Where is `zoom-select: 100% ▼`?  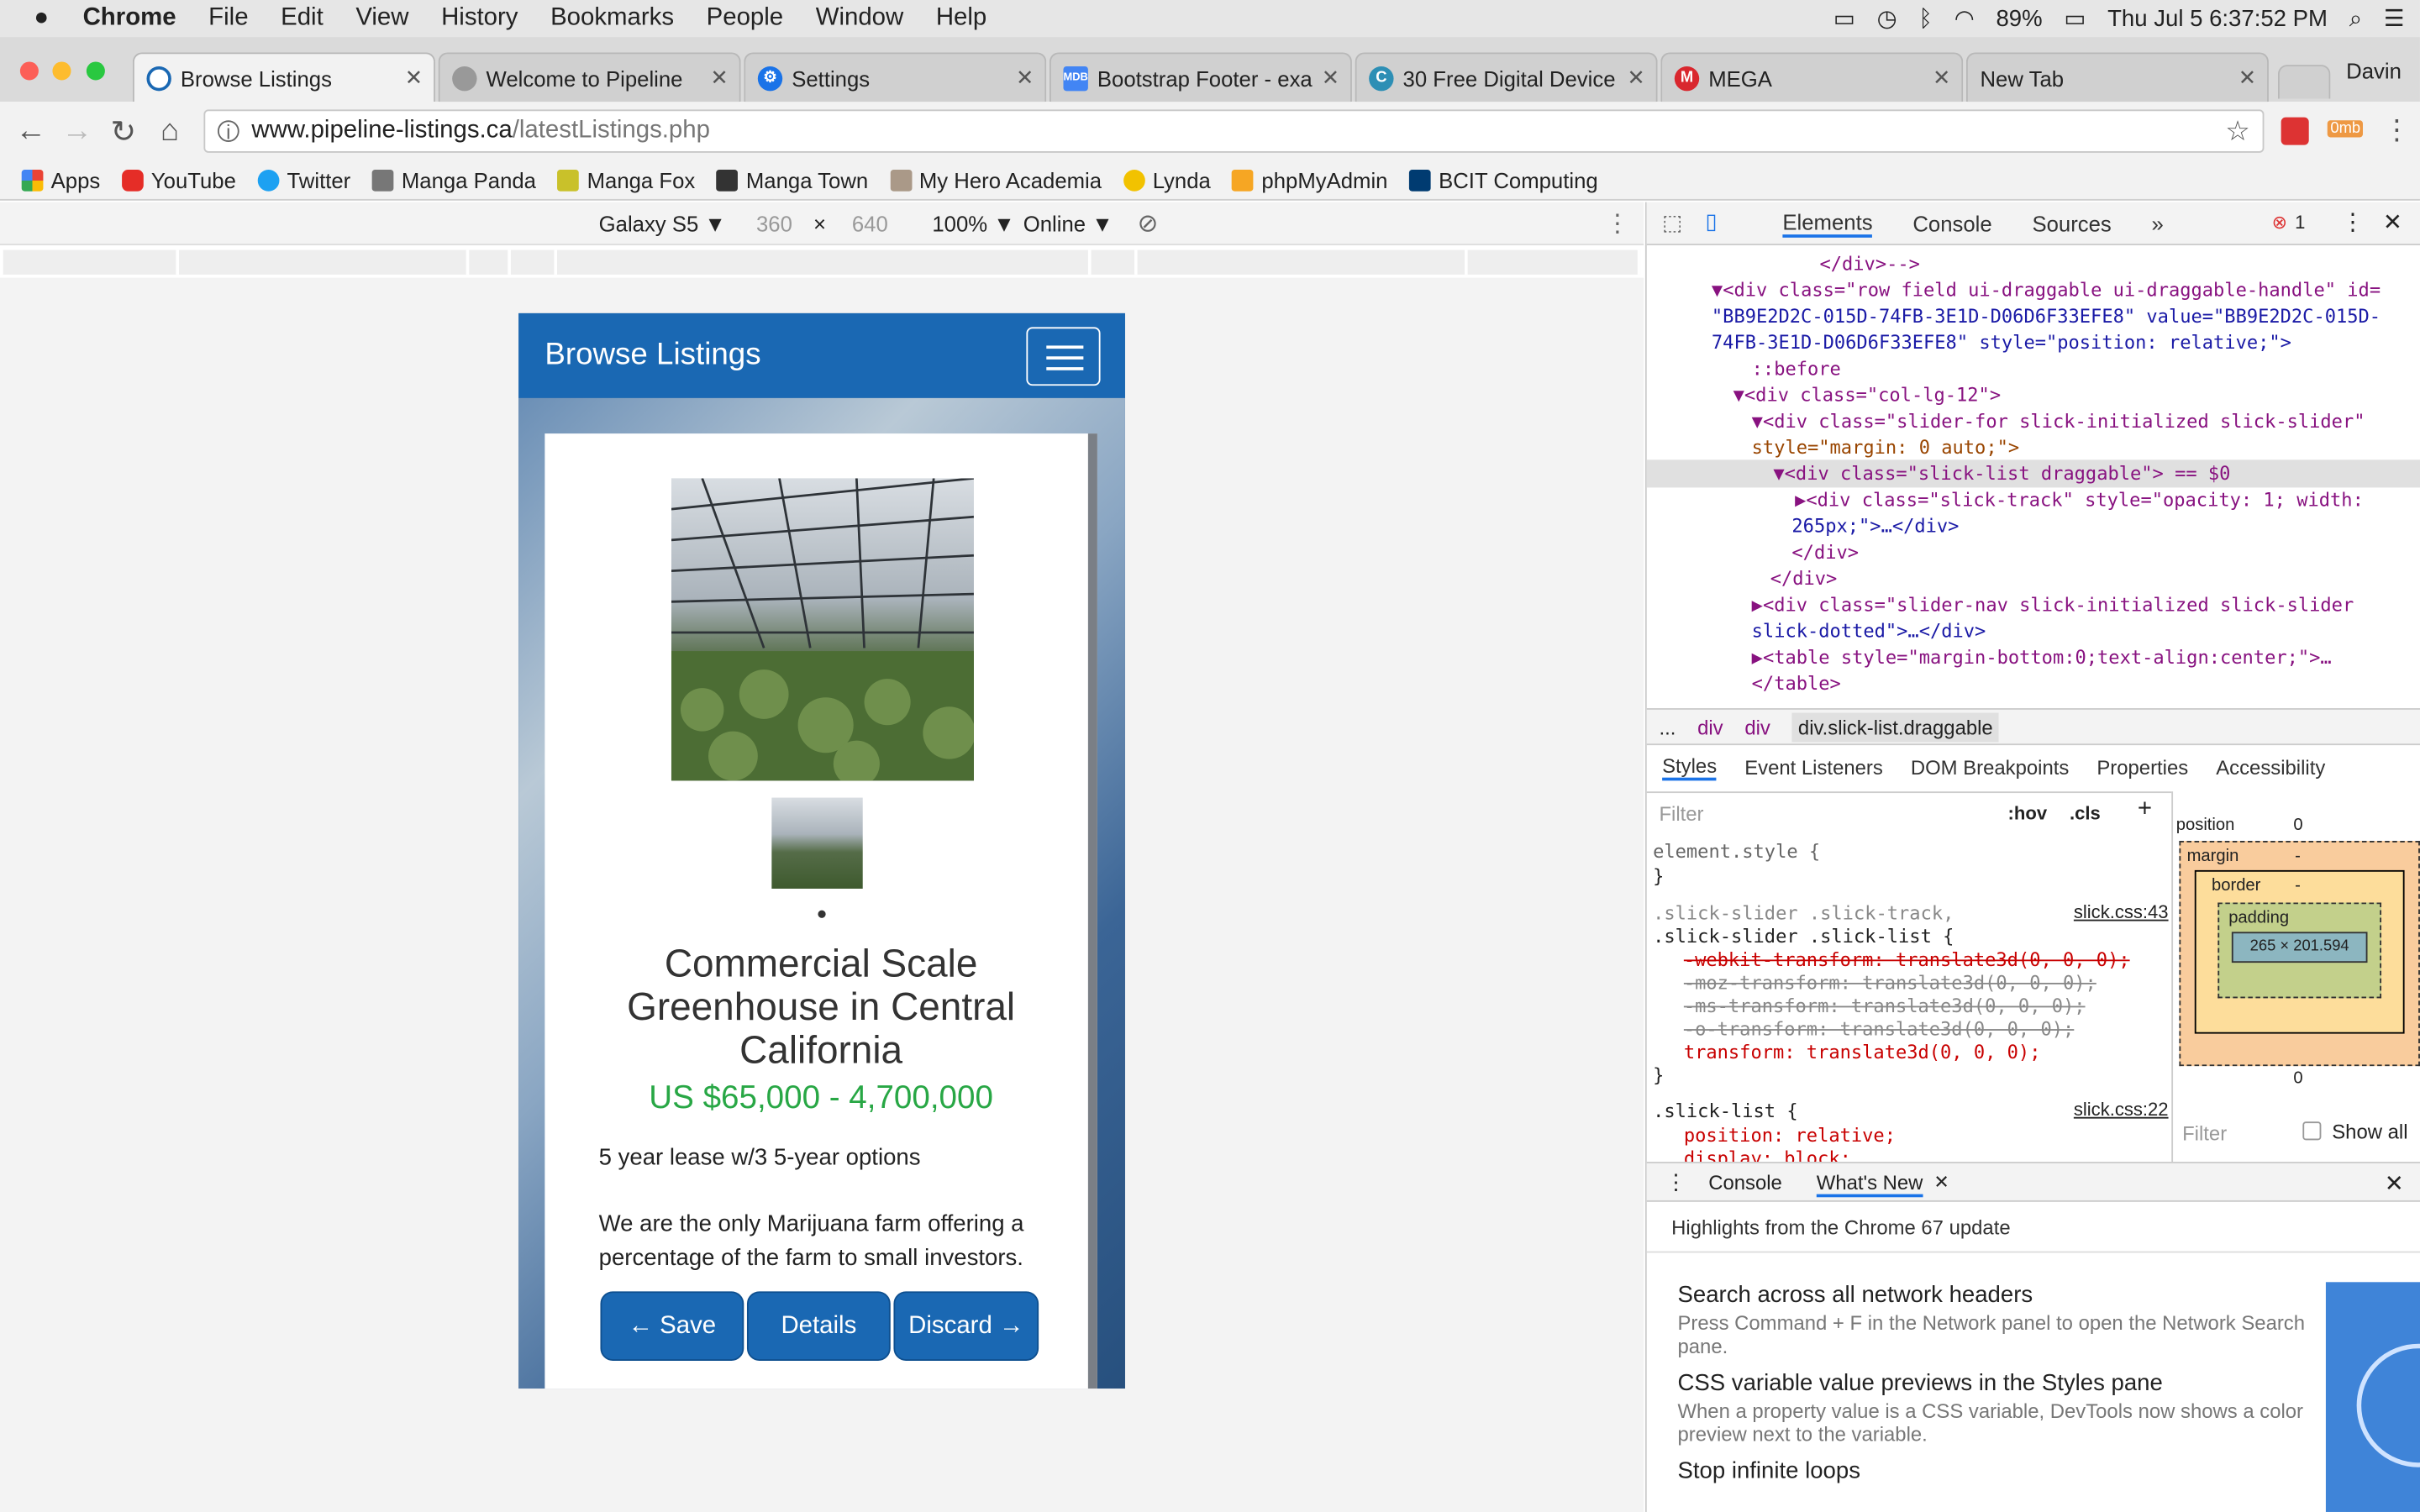 zoom-select: 100% ▼ is located at coordinates (973, 224).